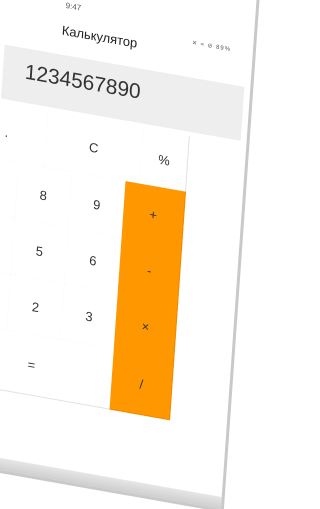 The height and width of the screenshot is (509, 320). I want to click on status-icons: ✕ ≈ ⊘ 89%, so click(211, 47).